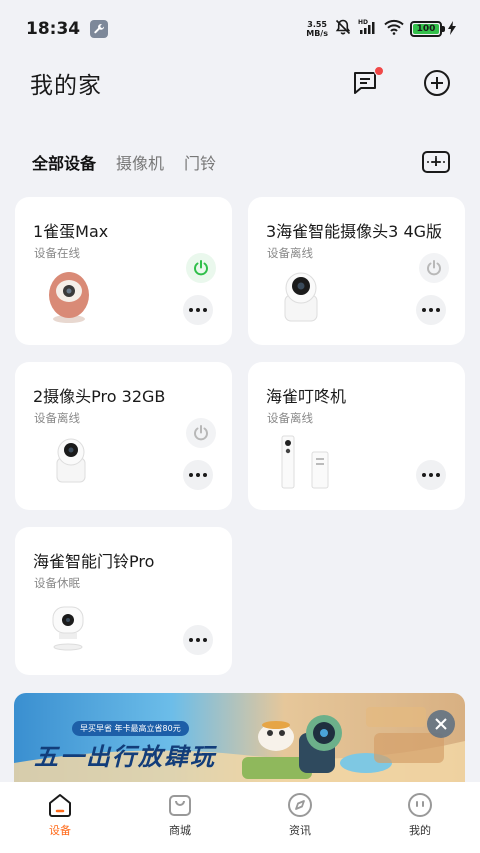 The height and width of the screenshot is (853, 480). What do you see at coordinates (99, 29) in the screenshot?
I see `wrench-icon` at bounding box center [99, 29].